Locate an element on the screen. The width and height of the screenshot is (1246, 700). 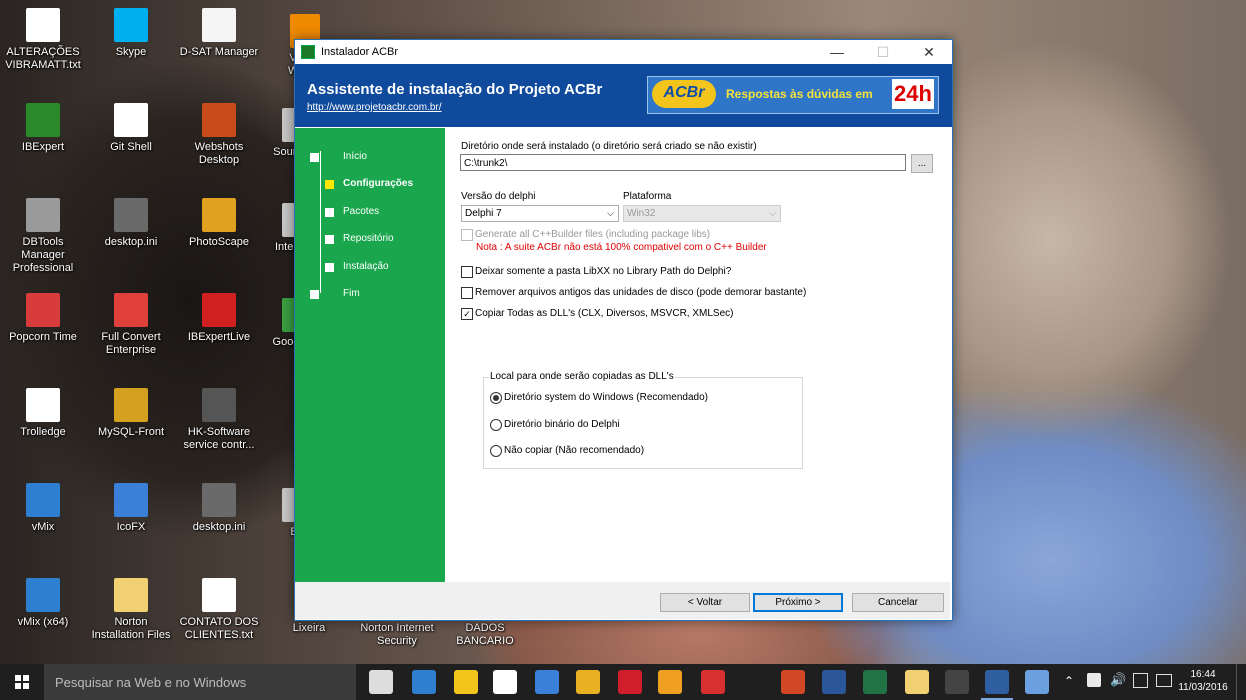
media-icon is located at coordinates (670, 682).